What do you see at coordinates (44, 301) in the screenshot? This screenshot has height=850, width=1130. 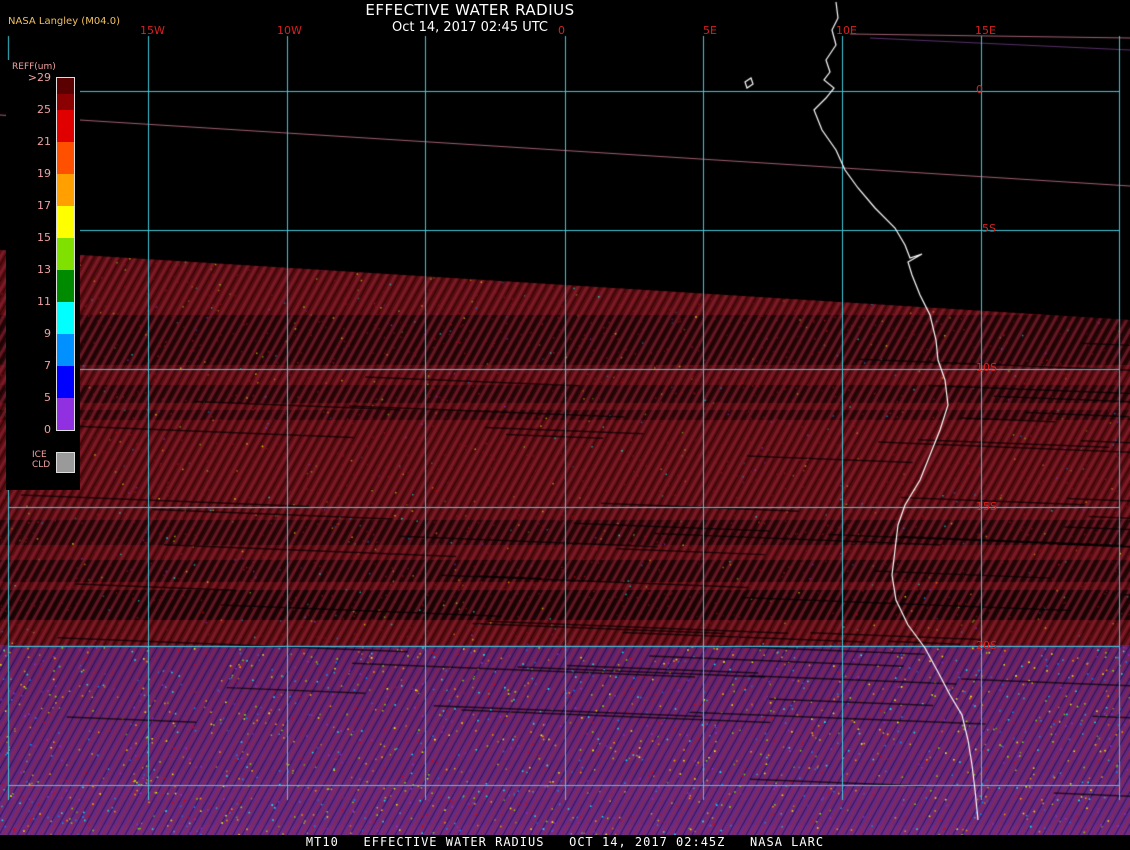 I see `legend-tick: 11` at bounding box center [44, 301].